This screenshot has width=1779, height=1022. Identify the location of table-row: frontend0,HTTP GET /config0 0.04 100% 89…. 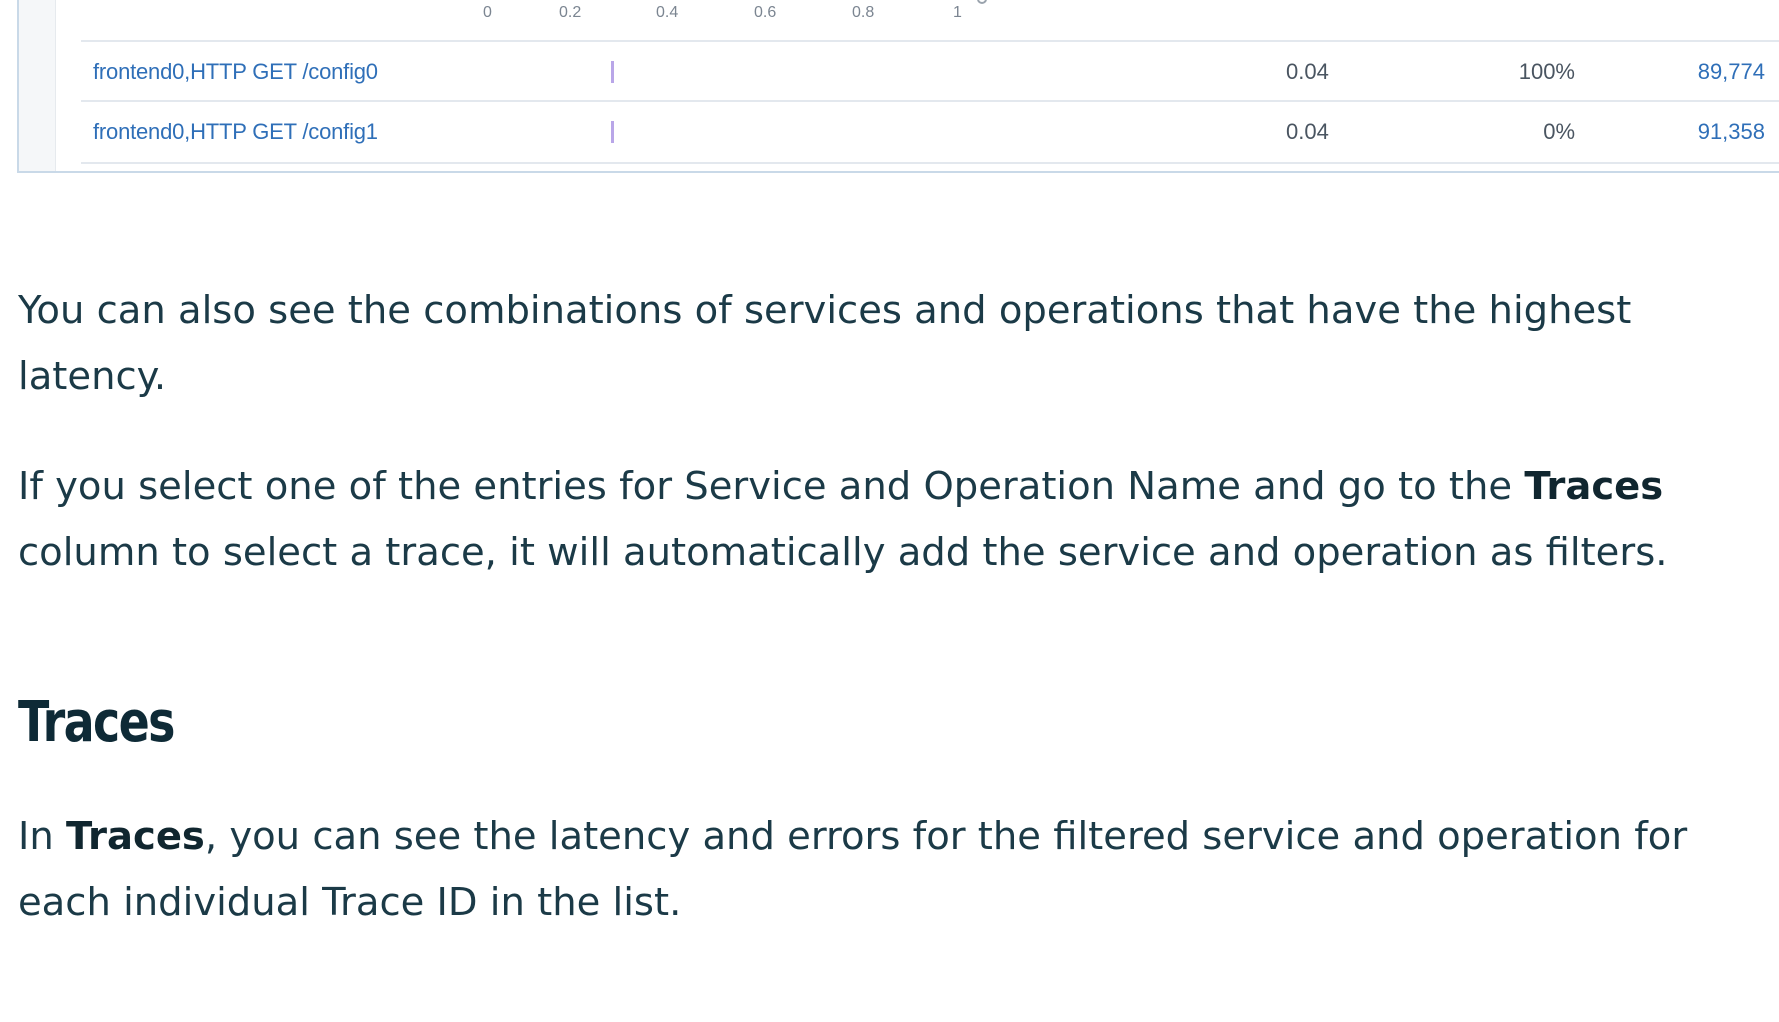
(930, 71).